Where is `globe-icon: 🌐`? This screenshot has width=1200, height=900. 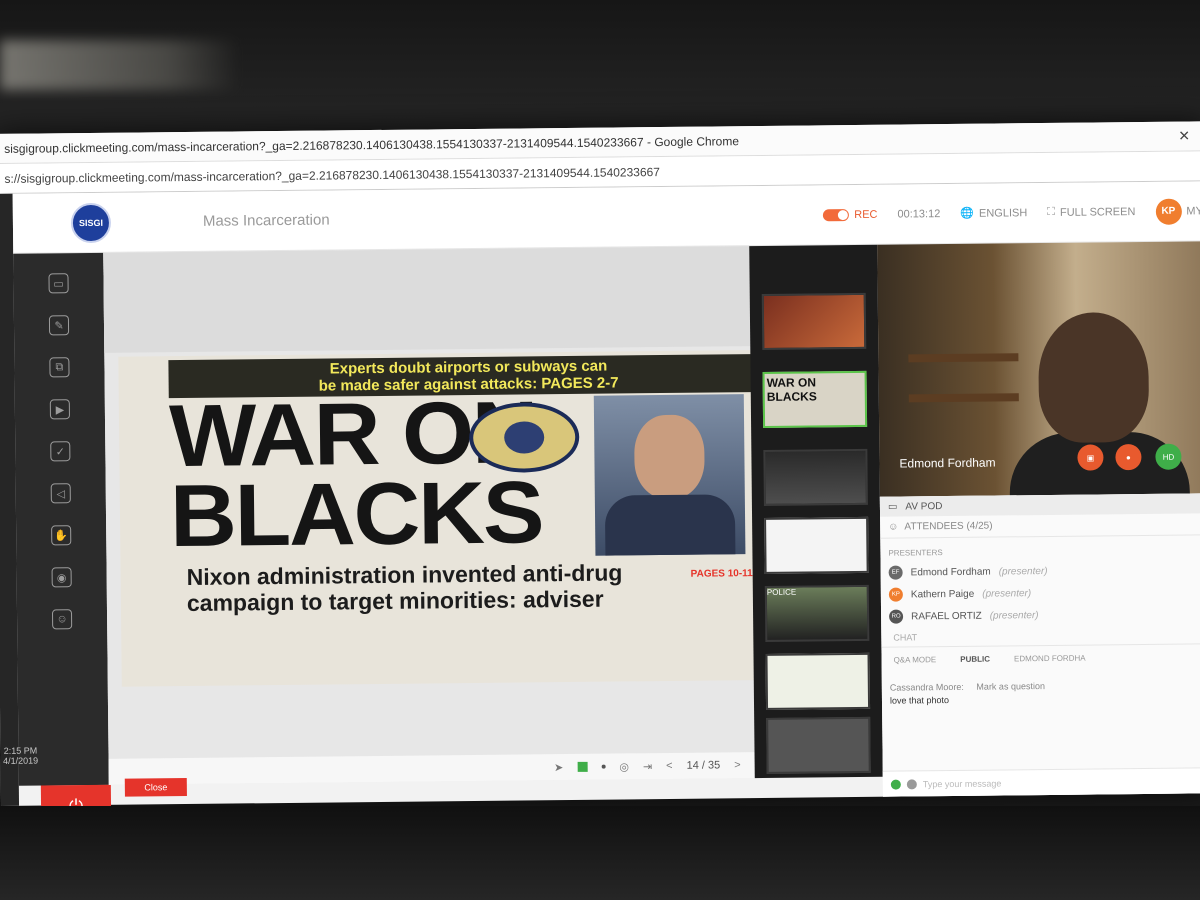
globe-icon: 🌐 is located at coordinates (967, 213).